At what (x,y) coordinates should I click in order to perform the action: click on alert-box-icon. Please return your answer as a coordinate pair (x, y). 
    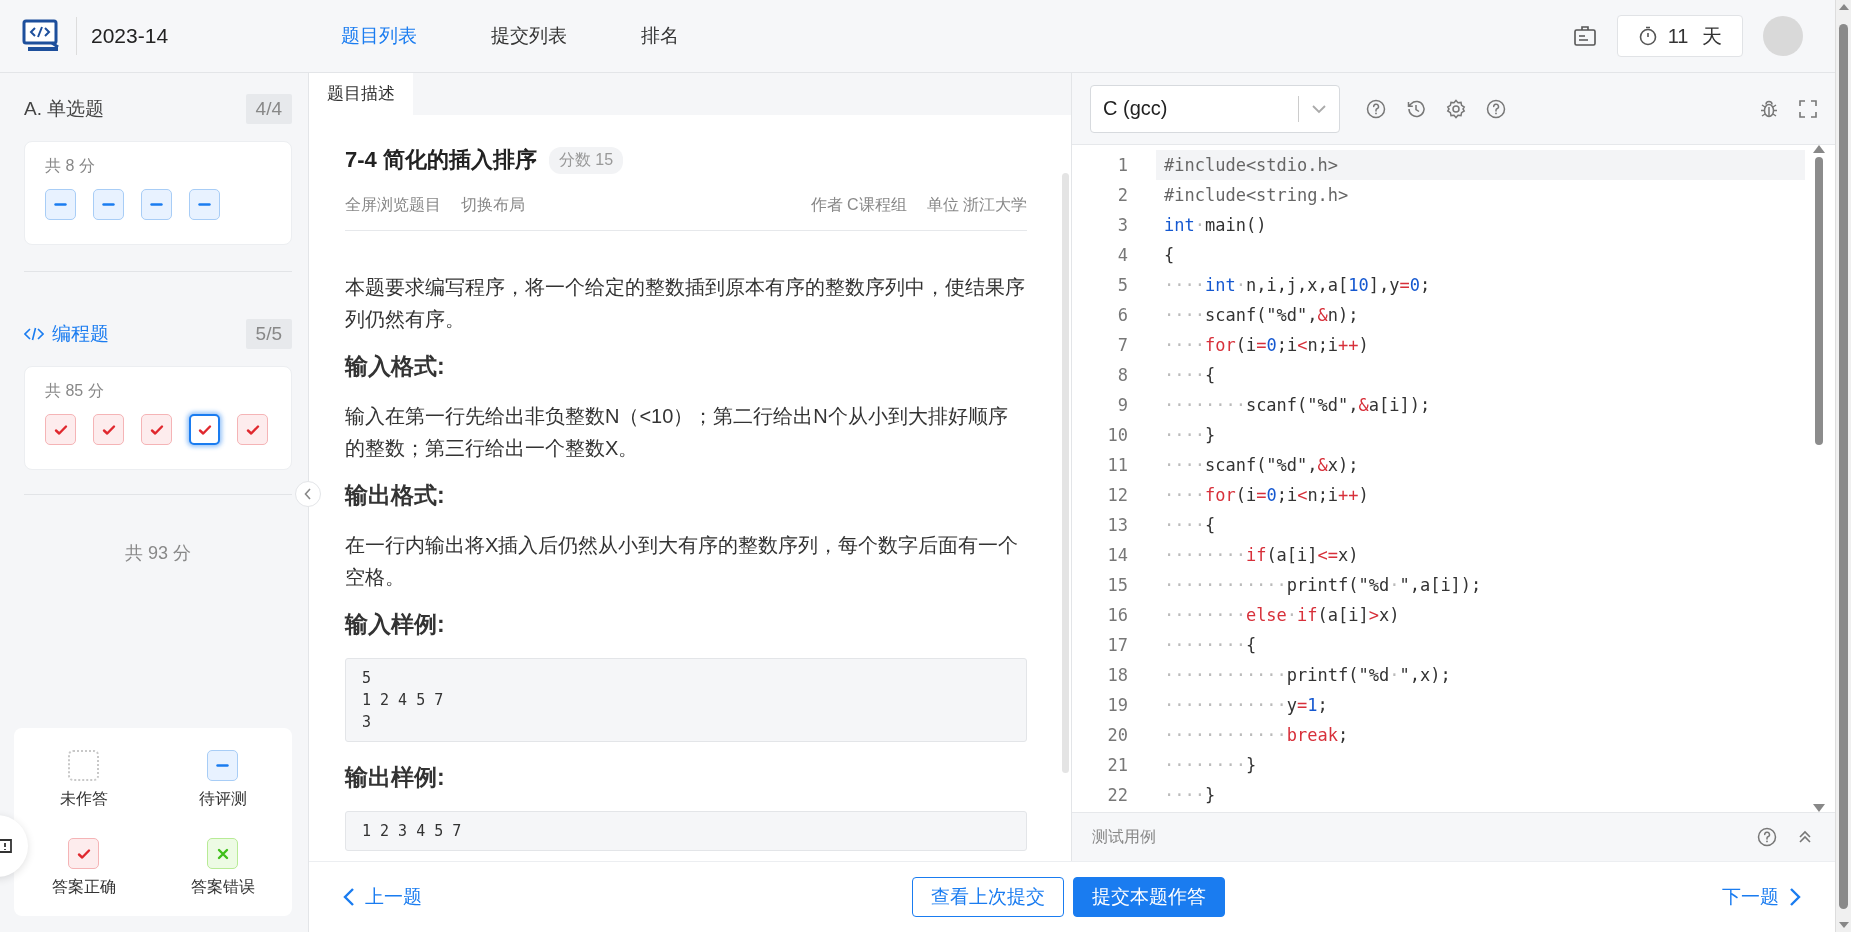
    Looking at the image, I should click on (6, 846).